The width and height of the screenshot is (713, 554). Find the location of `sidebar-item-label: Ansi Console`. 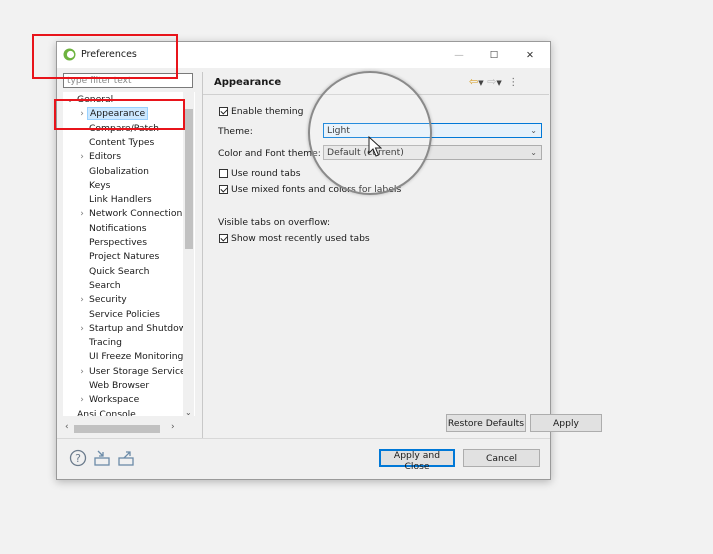

sidebar-item-label: Ansi Console is located at coordinates (106, 412).